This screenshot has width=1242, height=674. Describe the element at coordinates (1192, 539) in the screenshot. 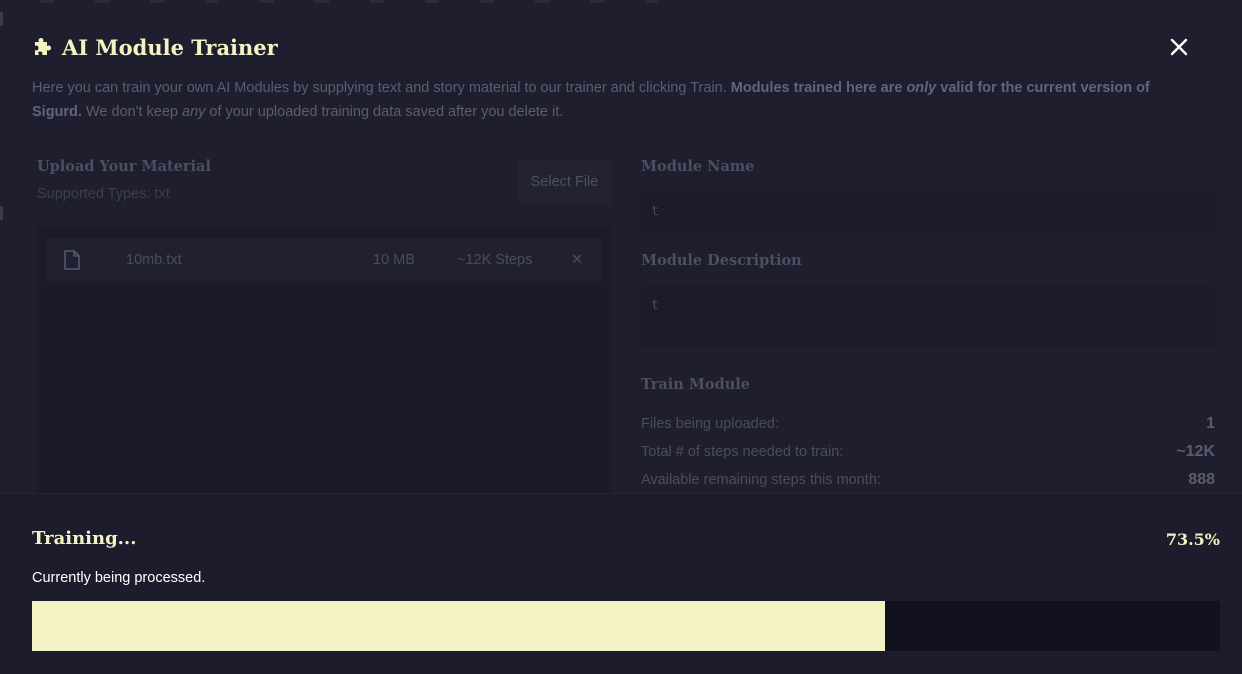

I see `training-percent: 73.5%` at that location.